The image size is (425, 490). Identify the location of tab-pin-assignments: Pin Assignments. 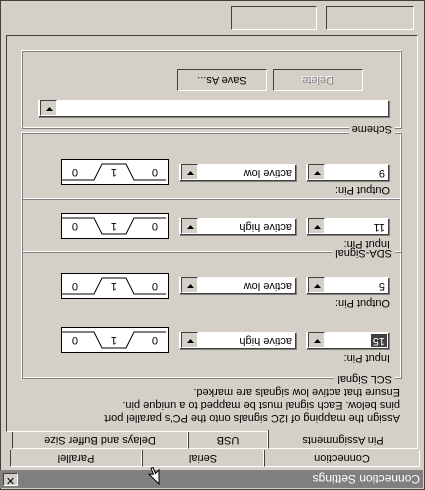
(343, 439).